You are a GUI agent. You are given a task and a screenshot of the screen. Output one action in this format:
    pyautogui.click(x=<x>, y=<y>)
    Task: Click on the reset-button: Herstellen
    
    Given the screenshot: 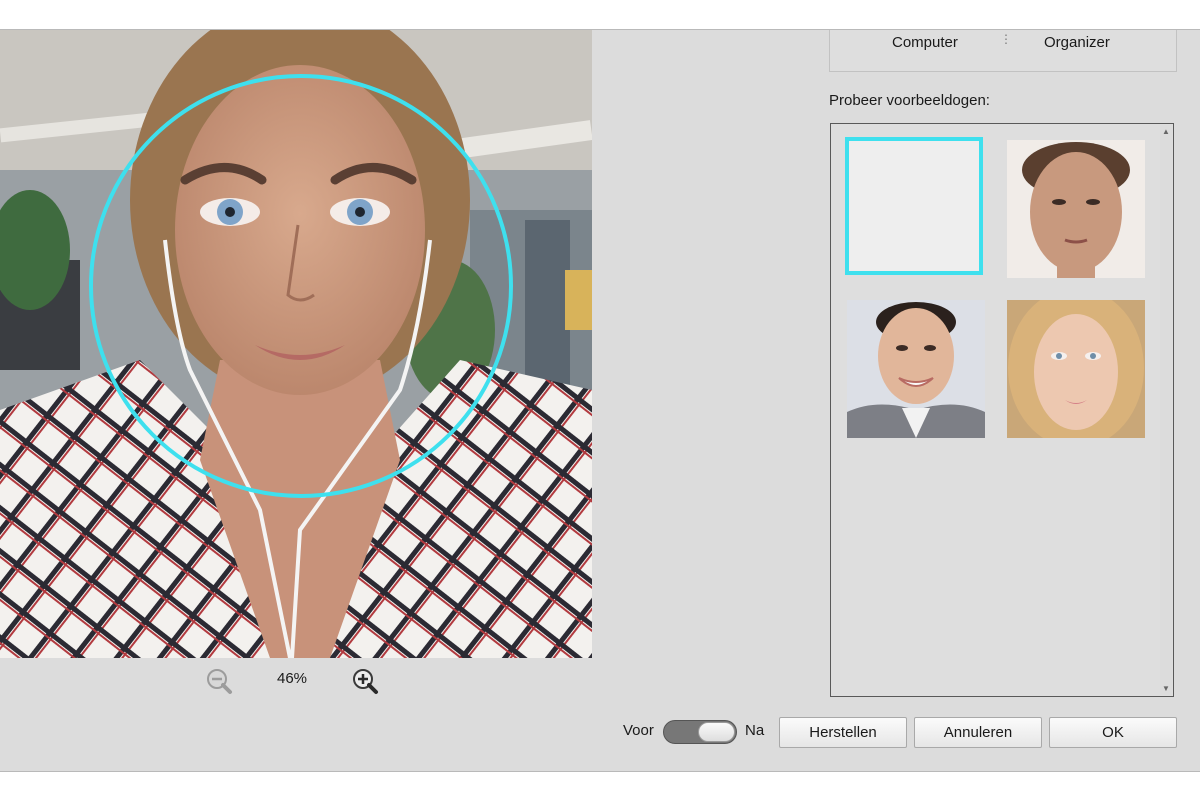 What is the action you would take?
    pyautogui.click(x=843, y=732)
    